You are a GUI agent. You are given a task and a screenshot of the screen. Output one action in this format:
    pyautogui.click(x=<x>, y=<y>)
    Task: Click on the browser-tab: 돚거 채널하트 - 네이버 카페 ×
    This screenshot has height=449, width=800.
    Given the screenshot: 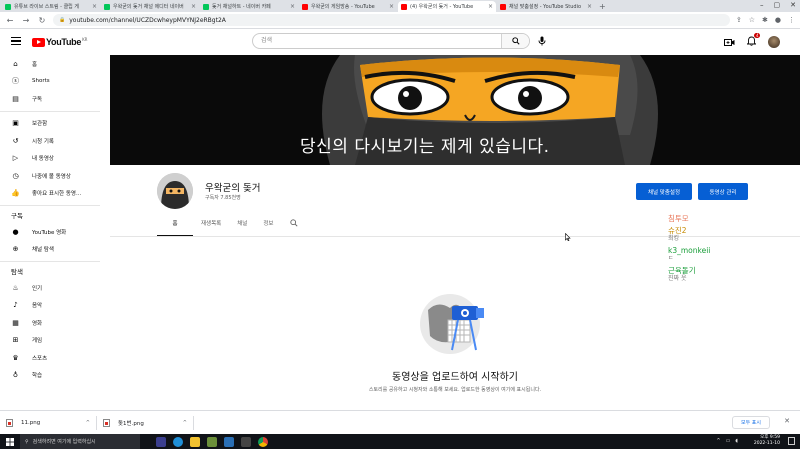 What is the action you would take?
    pyautogui.click(x=249, y=6)
    